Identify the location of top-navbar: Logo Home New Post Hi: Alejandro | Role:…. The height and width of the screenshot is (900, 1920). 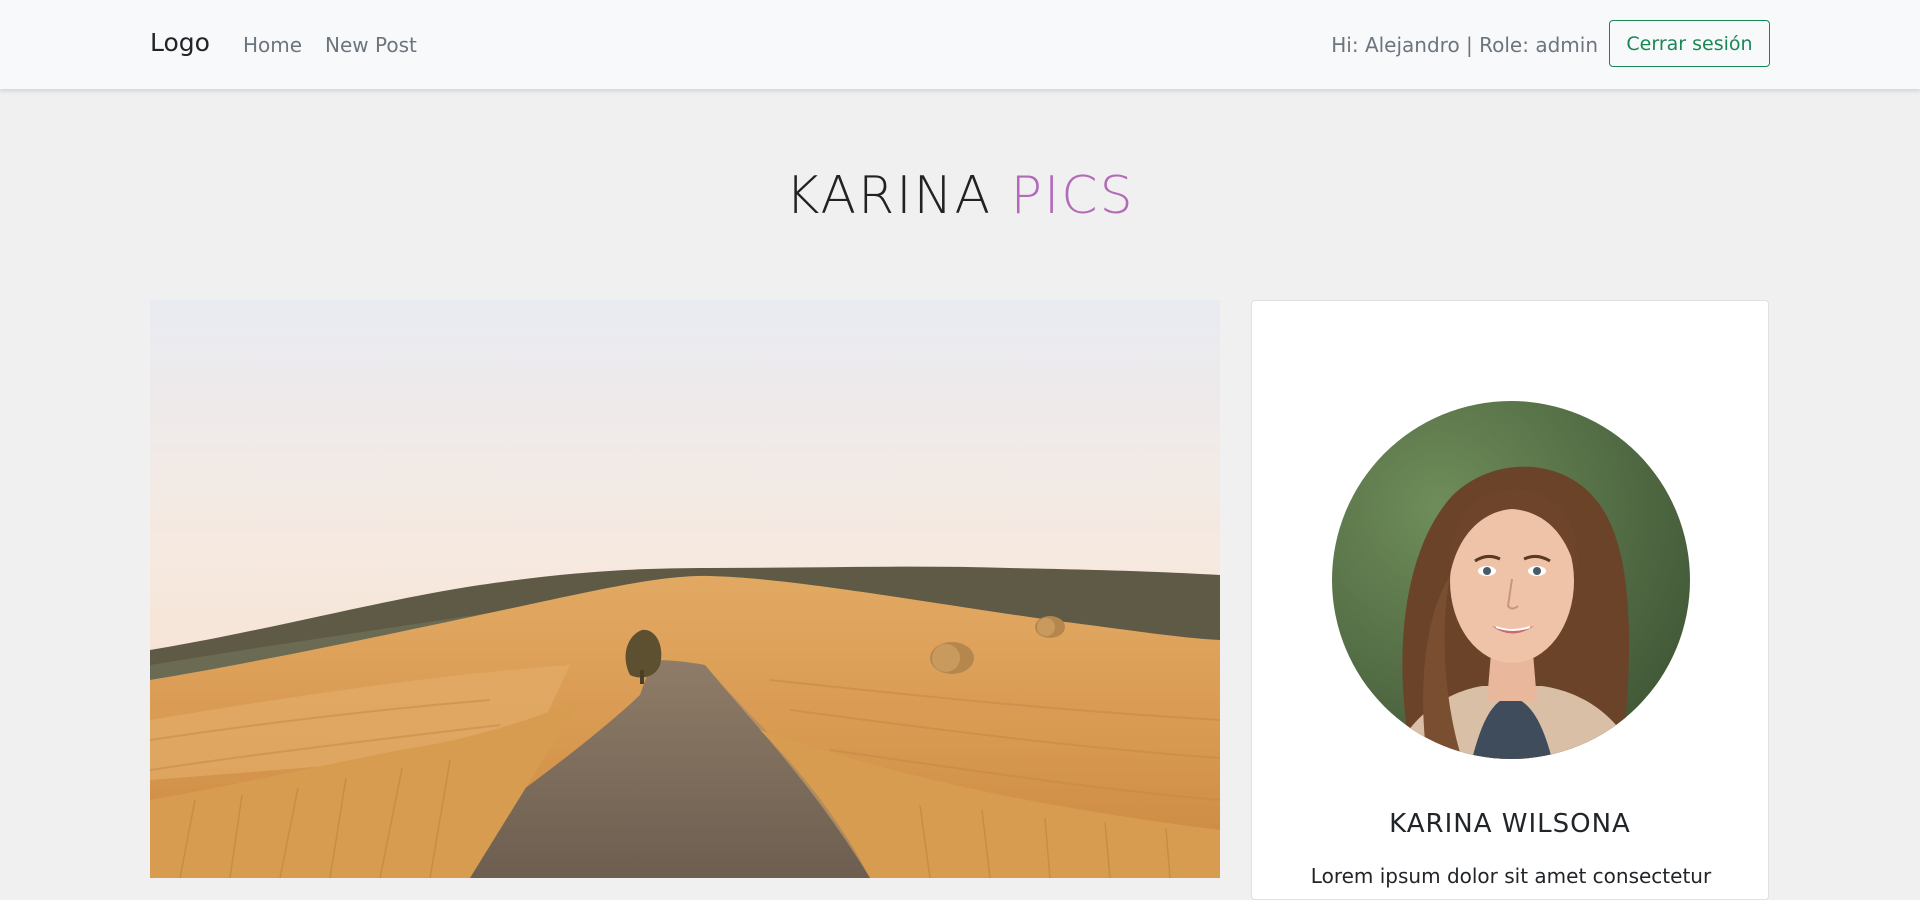
(960, 44).